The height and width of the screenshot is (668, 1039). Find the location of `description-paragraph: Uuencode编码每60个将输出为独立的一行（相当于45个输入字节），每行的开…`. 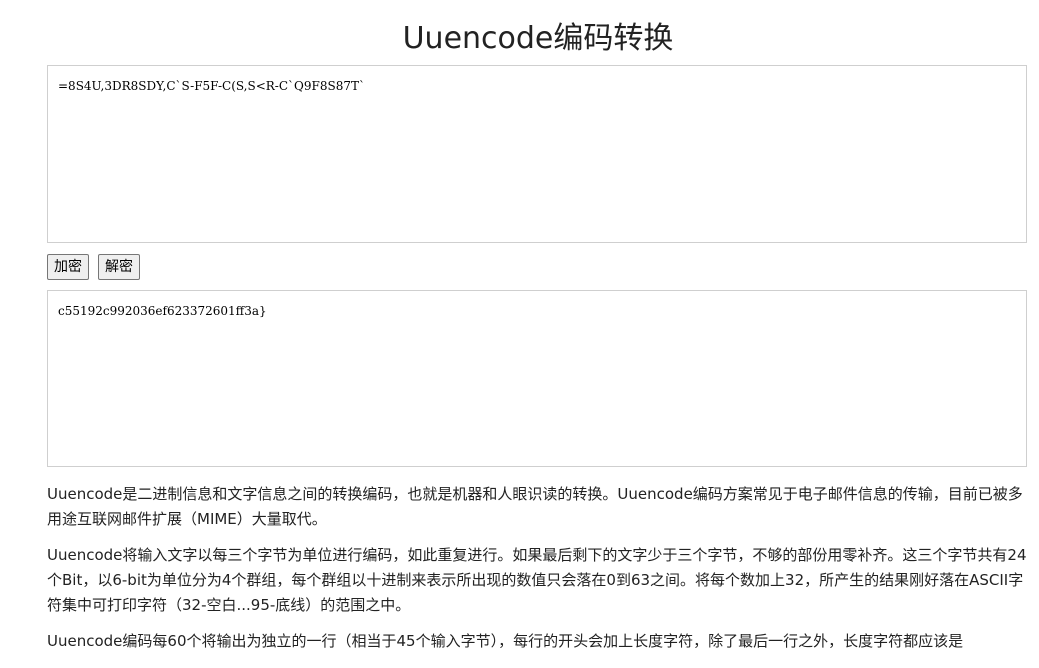

description-paragraph: Uuencode编码每60个将输出为独立的一行（相当于45个输入字节），每行的开… is located at coordinates (505, 641).